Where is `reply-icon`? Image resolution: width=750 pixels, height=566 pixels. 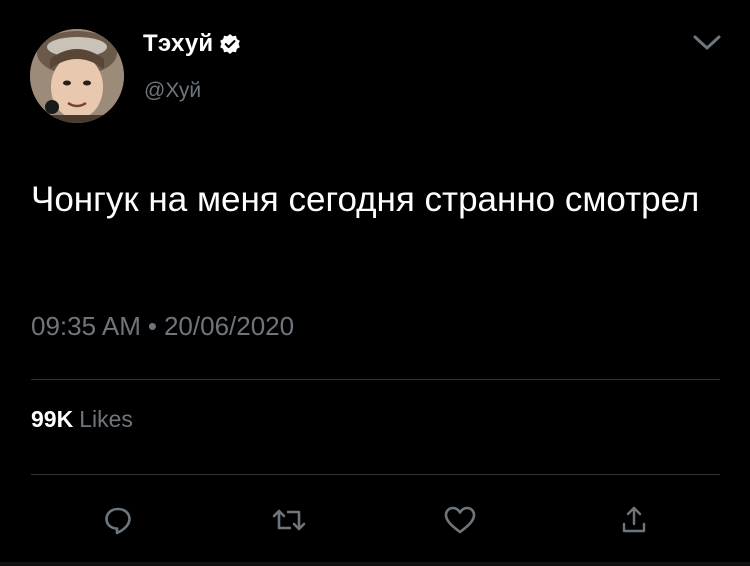 reply-icon is located at coordinates (118, 520).